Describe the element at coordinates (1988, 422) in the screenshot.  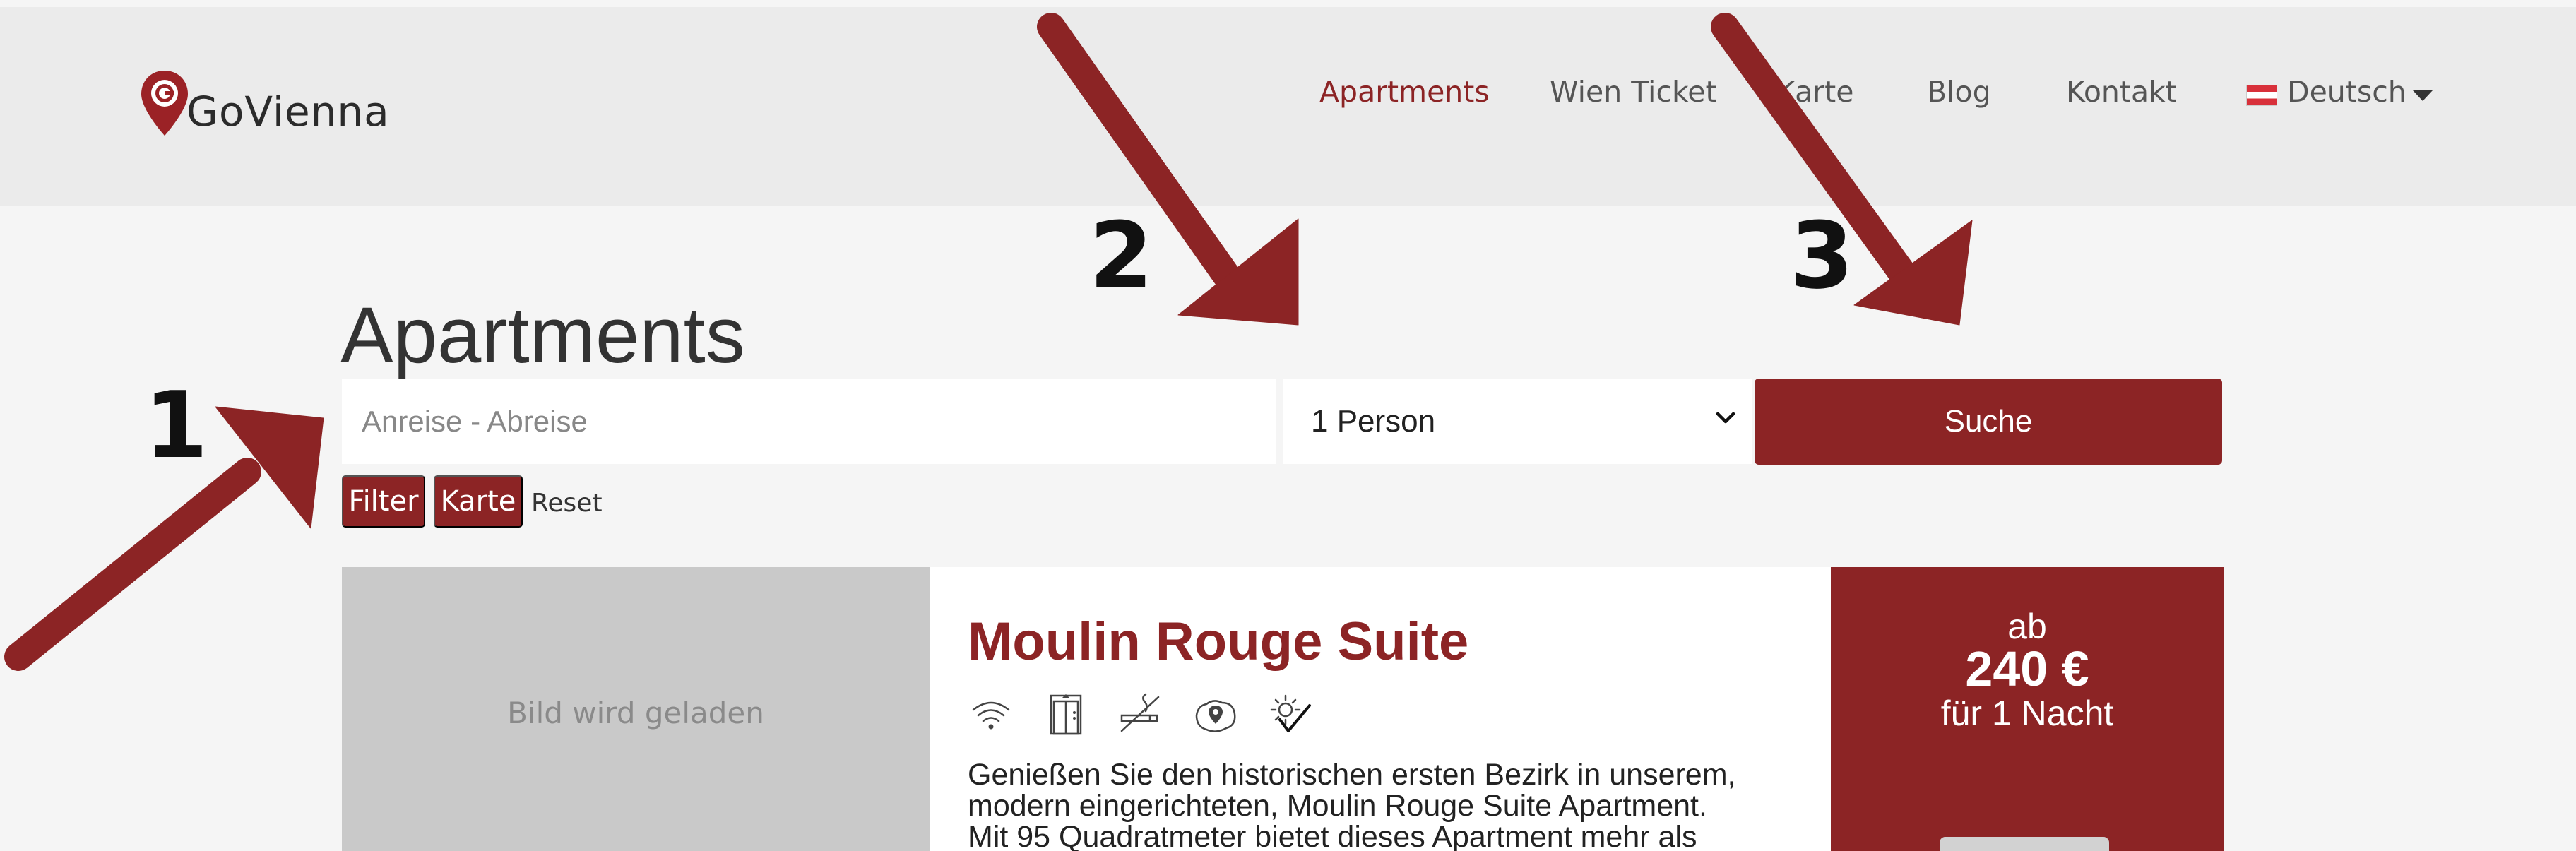
I see `search-button: Suche` at that location.